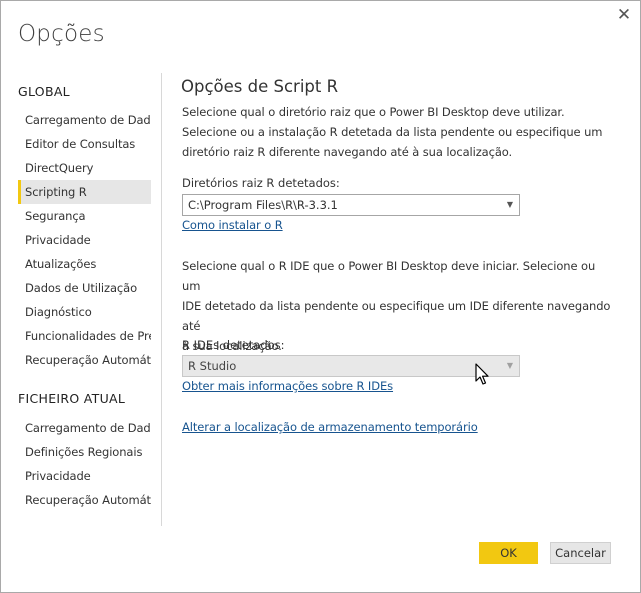 Image resolution: width=641 pixels, height=593 pixels. I want to click on section-header-global: GLOBAL, so click(44, 91).